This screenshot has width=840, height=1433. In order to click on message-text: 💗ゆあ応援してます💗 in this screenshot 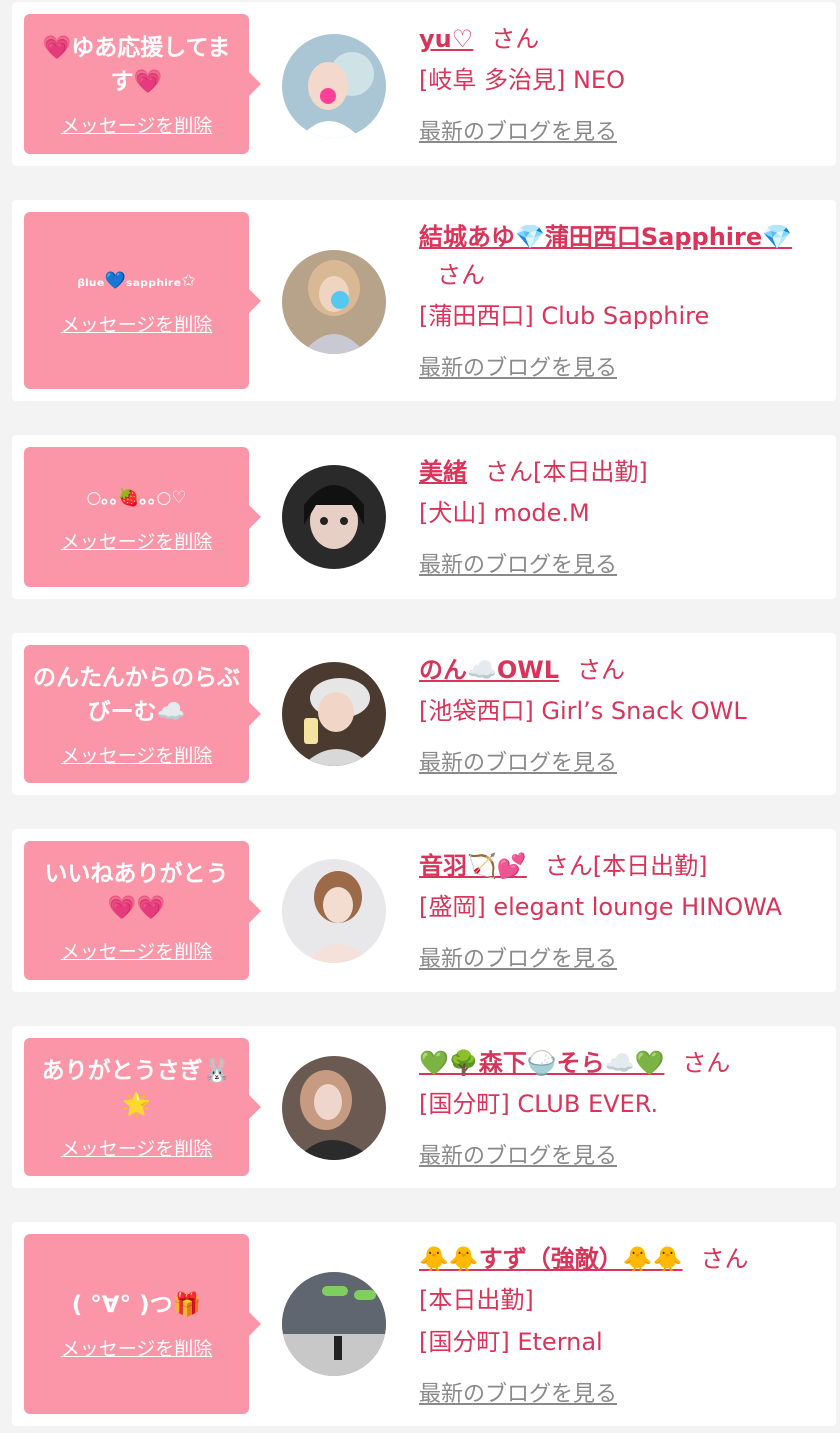, I will do `click(136, 64)`.